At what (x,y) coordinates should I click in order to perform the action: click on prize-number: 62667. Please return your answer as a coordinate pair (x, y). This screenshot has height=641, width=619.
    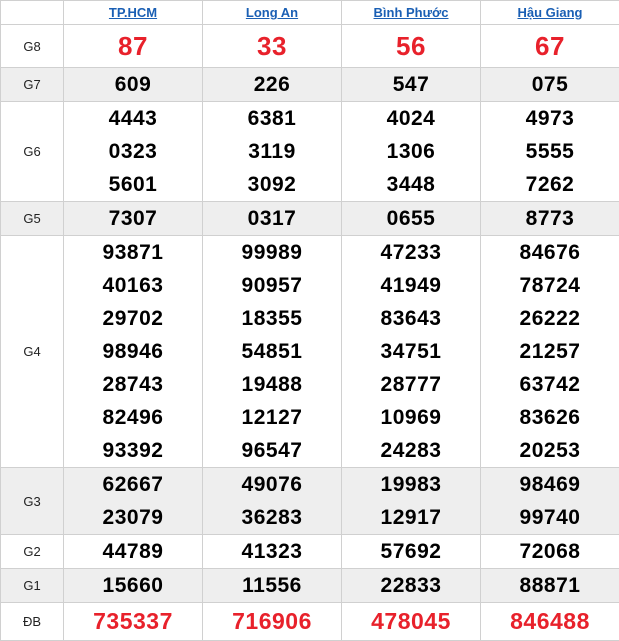
    Looking at the image, I should click on (133, 484).